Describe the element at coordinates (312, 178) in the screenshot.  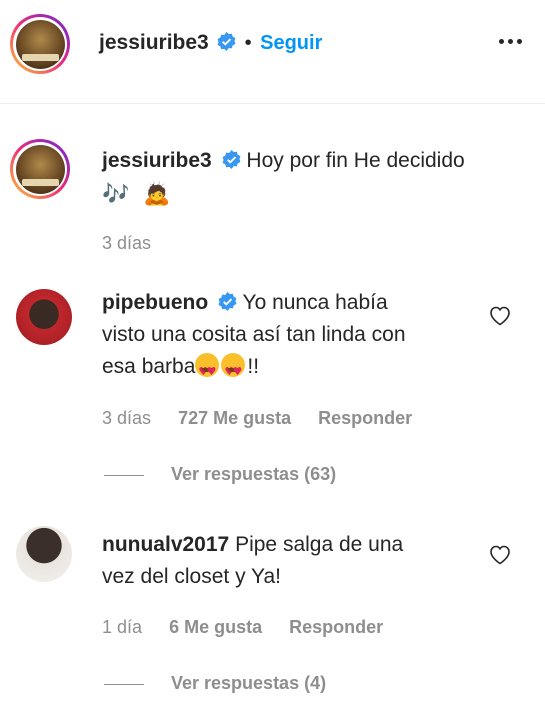
I see `caption-body: jessiuribe3 Hoy por fin He decidido 🎶 🙇` at that location.